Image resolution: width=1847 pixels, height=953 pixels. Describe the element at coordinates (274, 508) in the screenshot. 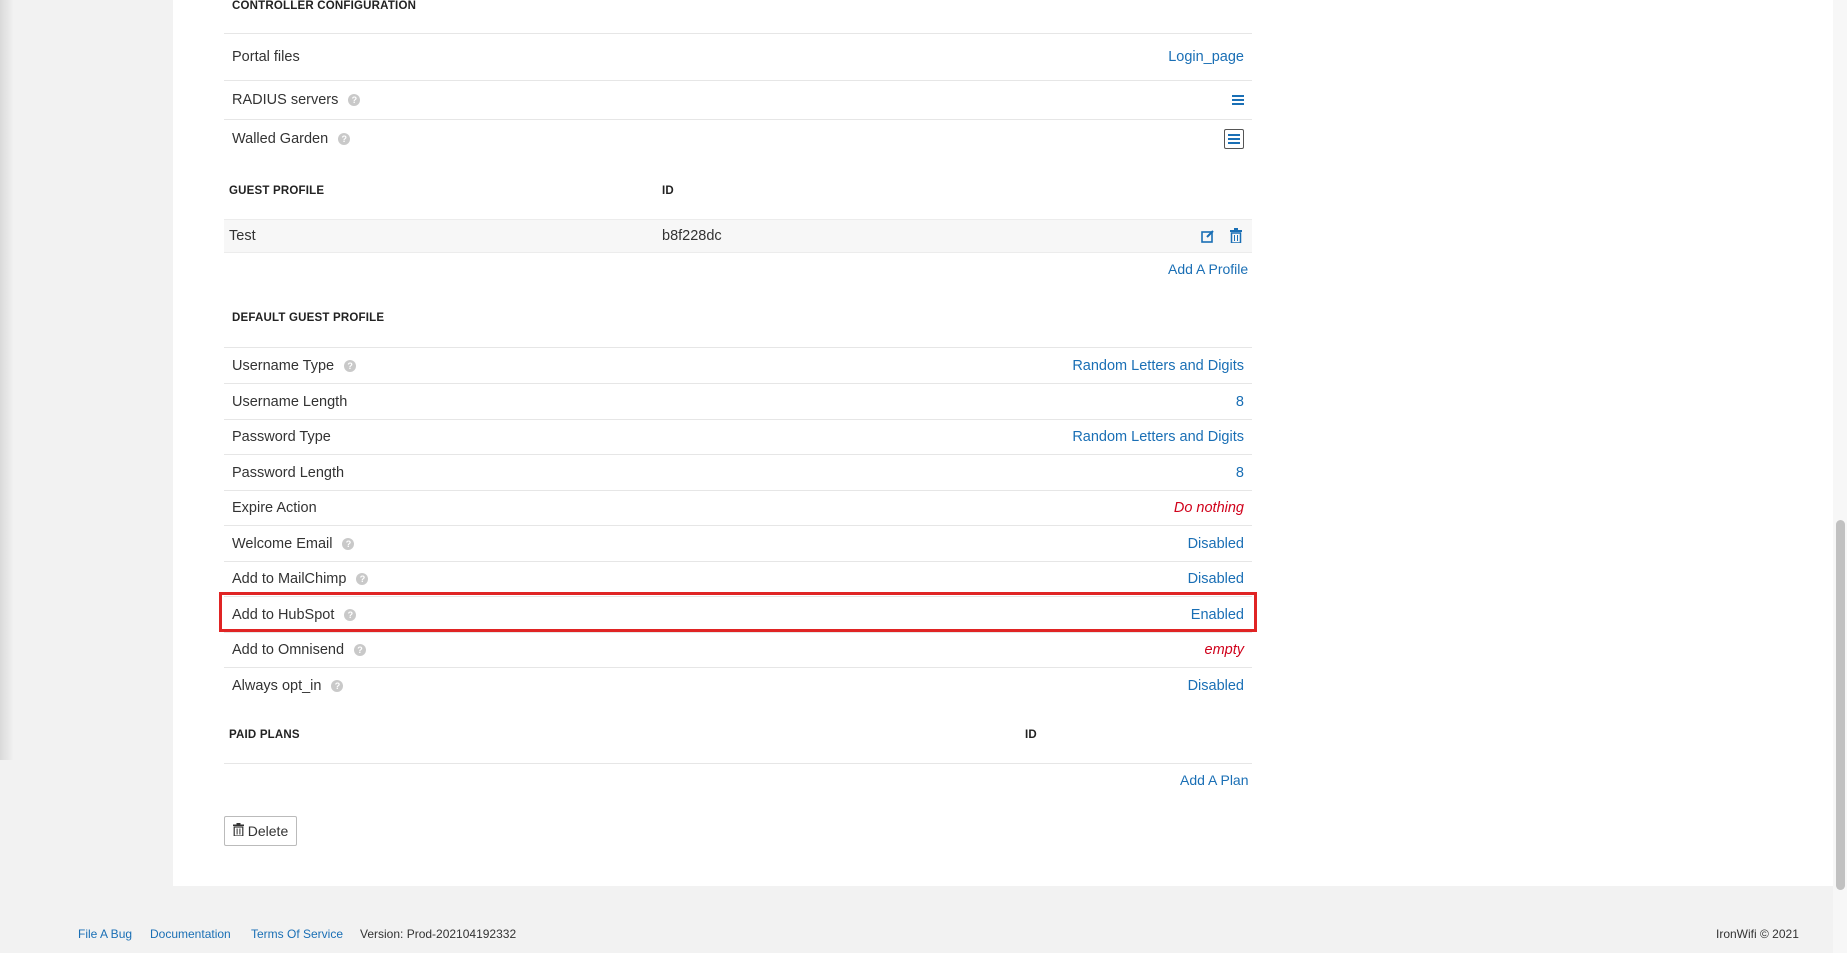

I see `row-label: Expire Action` at that location.